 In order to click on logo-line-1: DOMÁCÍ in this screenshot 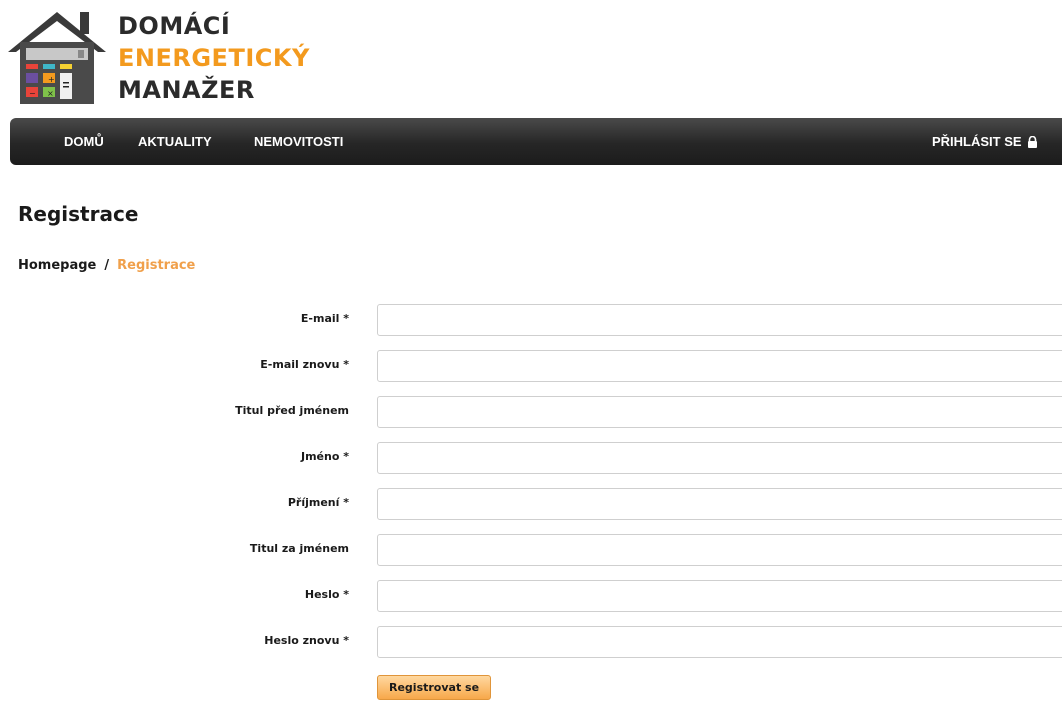, I will do `click(174, 26)`.